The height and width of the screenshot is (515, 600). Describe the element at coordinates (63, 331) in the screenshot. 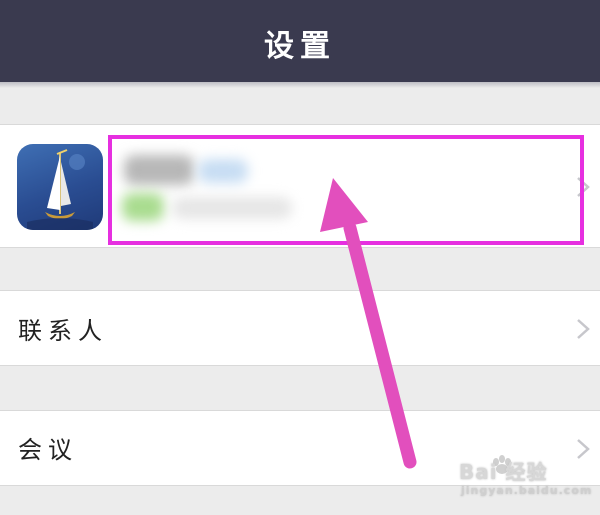

I see `contacts-label: 联系人` at that location.